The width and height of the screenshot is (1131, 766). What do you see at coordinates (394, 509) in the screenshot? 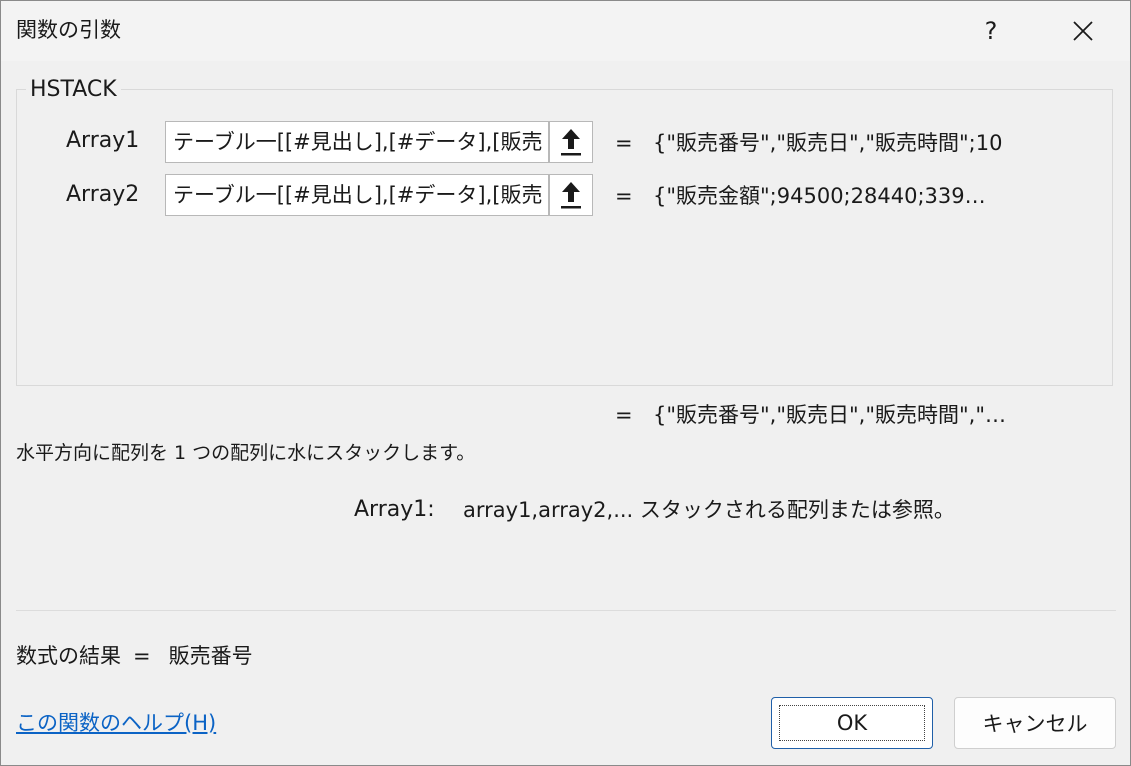
I see `arg-help-name: Array1:` at bounding box center [394, 509].